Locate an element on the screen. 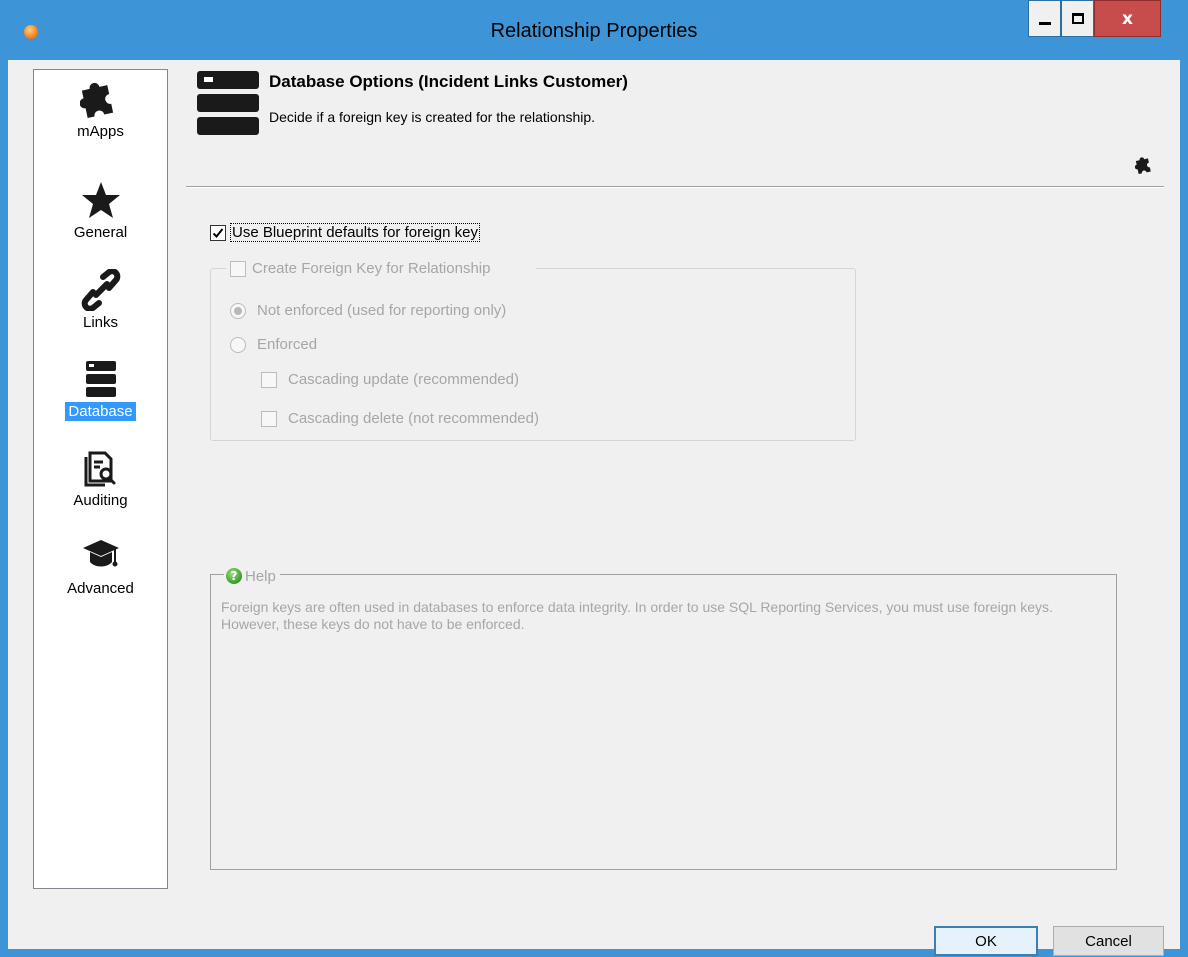 Image resolution: width=1188 pixels, height=957 pixels. create-foreign-key-label: Create Foreign Key for Relationship is located at coordinates (371, 268).